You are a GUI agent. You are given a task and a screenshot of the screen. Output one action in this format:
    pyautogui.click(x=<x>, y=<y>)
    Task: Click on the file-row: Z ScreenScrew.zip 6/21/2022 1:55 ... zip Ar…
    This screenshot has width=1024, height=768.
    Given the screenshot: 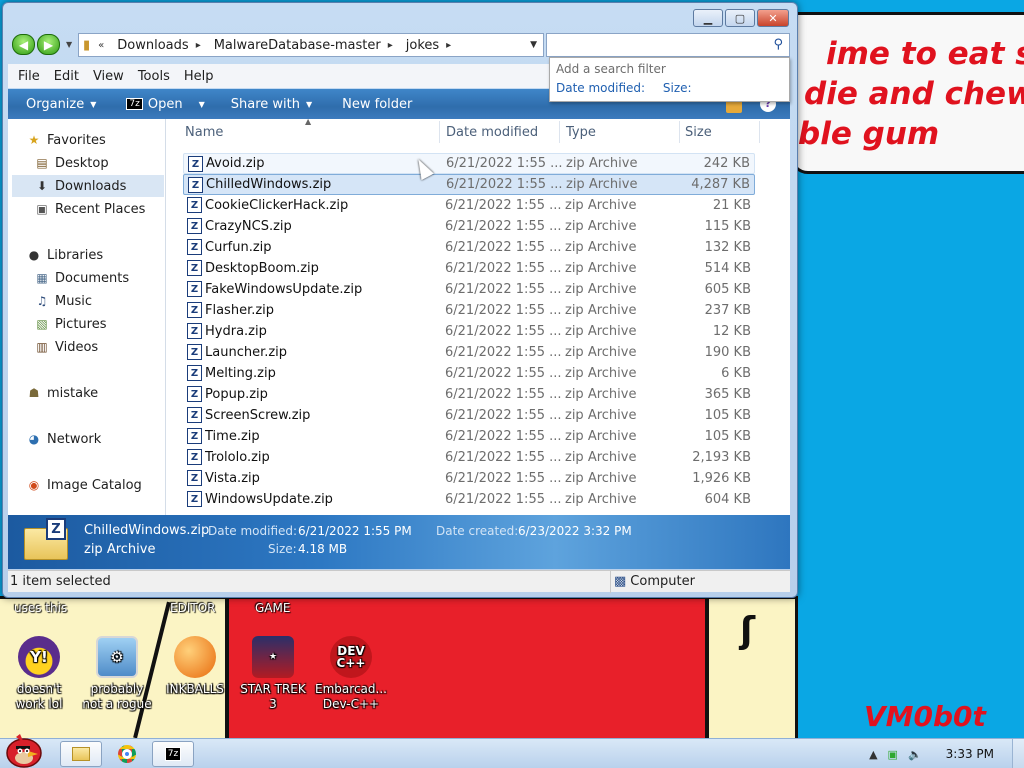 What is the action you would take?
    pyautogui.click(x=469, y=415)
    